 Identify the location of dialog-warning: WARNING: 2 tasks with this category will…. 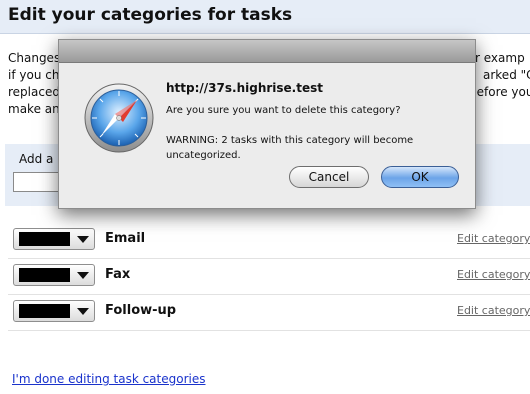
(290, 148).